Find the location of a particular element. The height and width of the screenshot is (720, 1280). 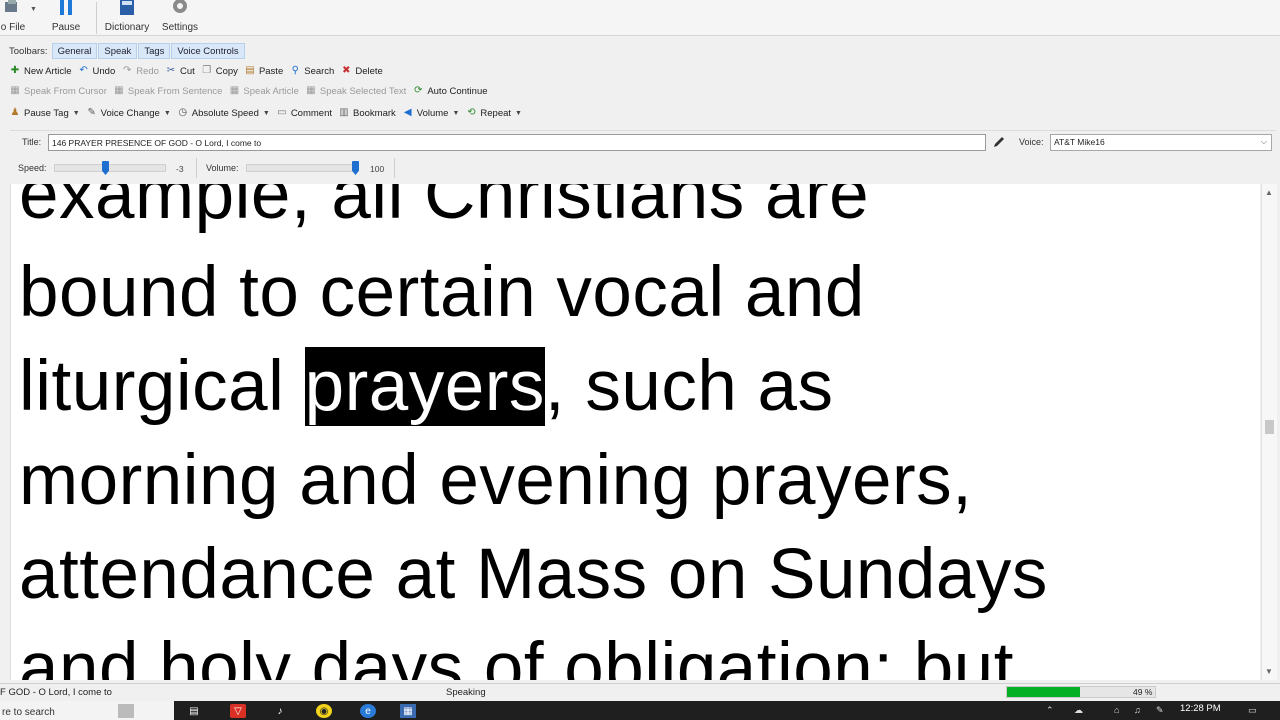

brave-browser-icon: ▽ is located at coordinates (238, 711).